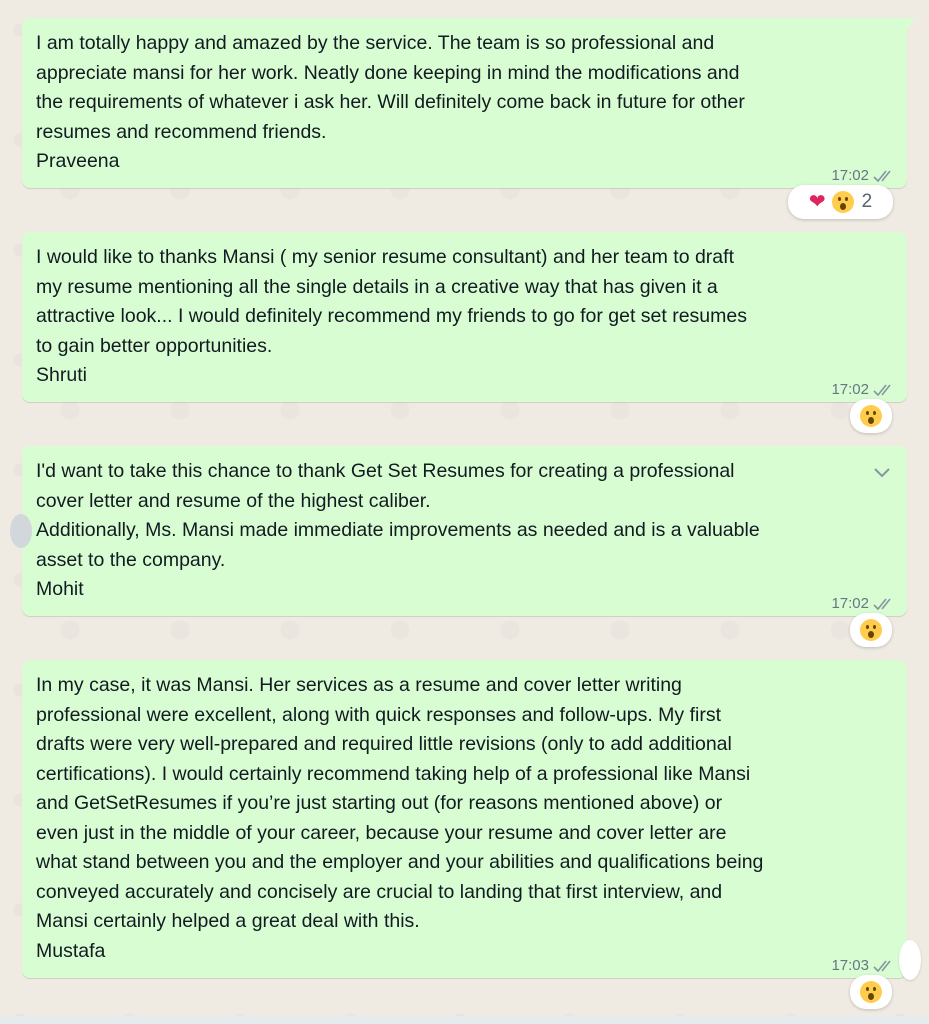  Describe the element at coordinates (882, 472) in the screenshot. I see `chevron-down-icon` at that location.